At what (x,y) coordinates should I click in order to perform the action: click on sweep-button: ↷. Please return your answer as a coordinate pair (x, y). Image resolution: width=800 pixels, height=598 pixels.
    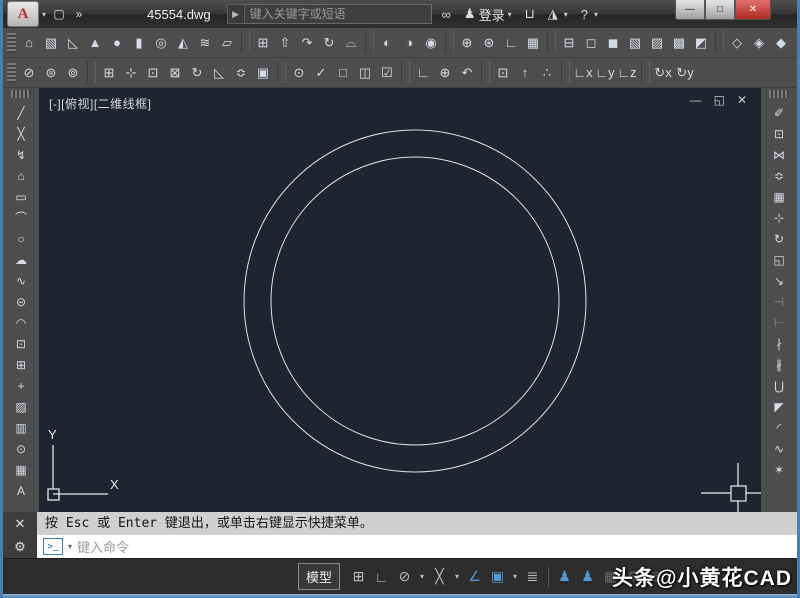
    Looking at the image, I should click on (307, 43).